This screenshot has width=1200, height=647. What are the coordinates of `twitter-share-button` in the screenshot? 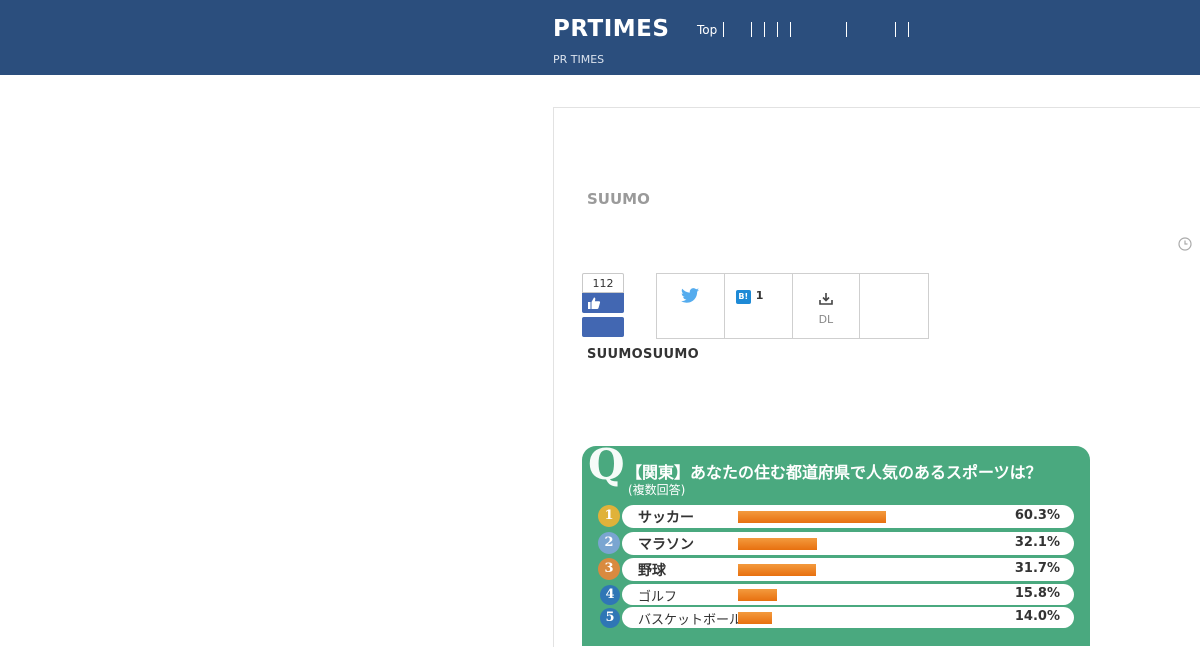 It's located at (691, 306).